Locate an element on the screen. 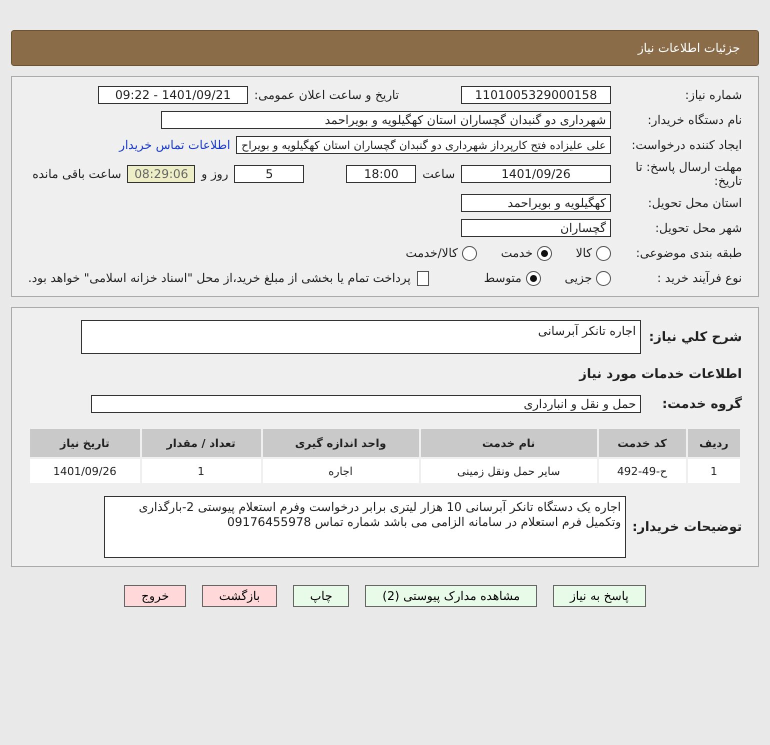 Image resolution: width=770 pixels, height=745 pixels. field-label: ایجاد کننده درخواست: is located at coordinates (686, 145).